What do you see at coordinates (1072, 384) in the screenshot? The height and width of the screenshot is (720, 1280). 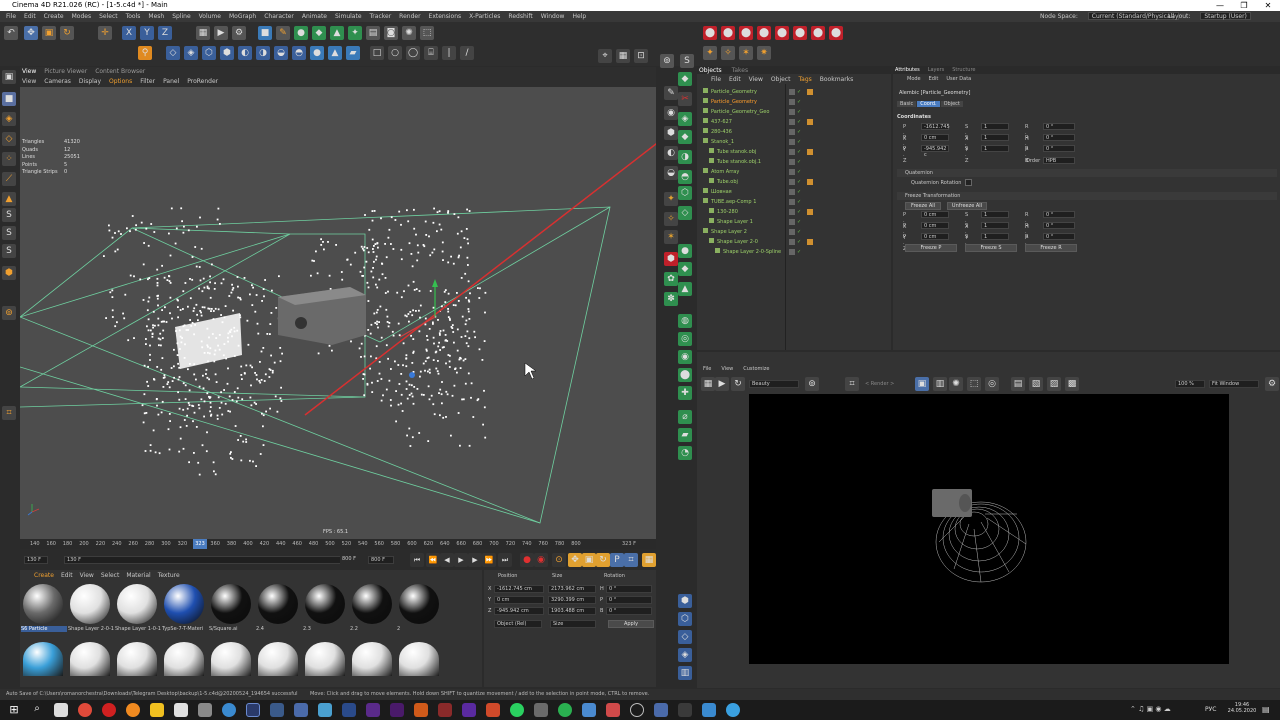 I see `pv-save-4-icon: ▩` at bounding box center [1072, 384].